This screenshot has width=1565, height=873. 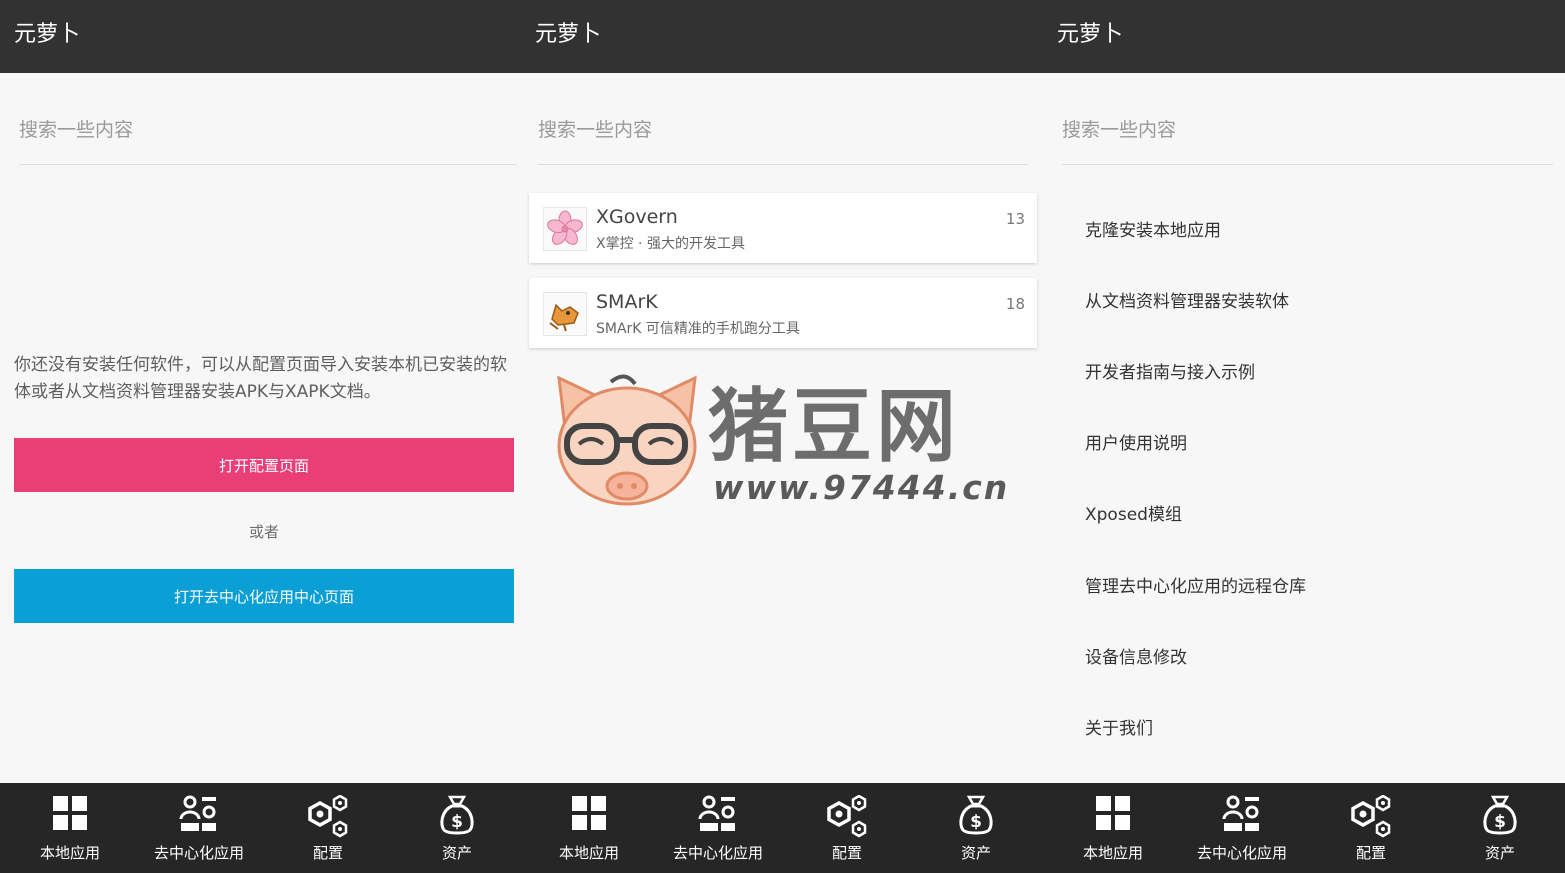 What do you see at coordinates (1015, 304) in the screenshot?
I see `dapp-count: 18` at bounding box center [1015, 304].